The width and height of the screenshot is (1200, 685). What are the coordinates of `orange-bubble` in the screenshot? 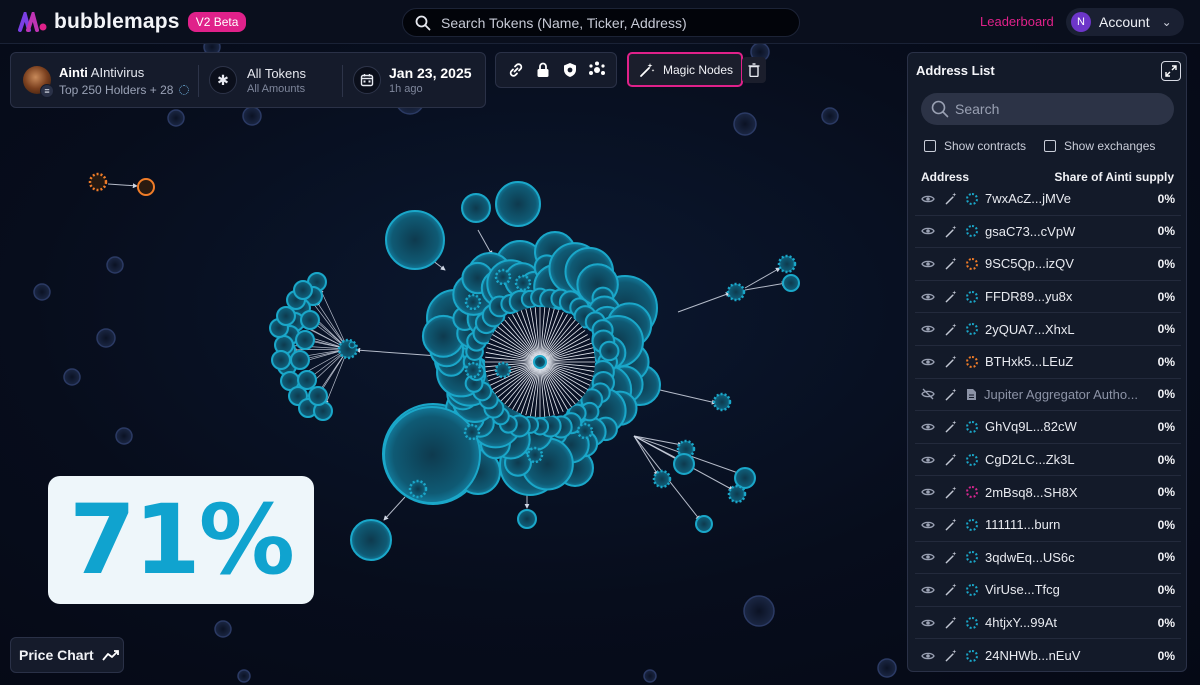 It's located at (146, 187).